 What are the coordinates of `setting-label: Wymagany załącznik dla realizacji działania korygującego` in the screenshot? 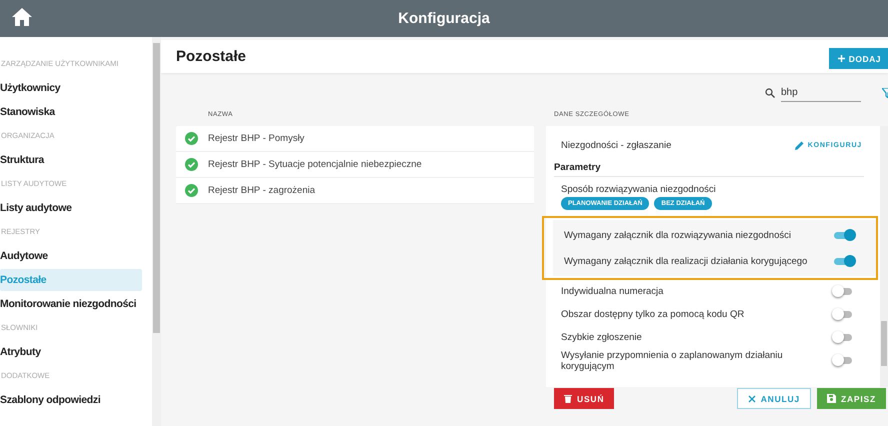 It's located at (686, 261).